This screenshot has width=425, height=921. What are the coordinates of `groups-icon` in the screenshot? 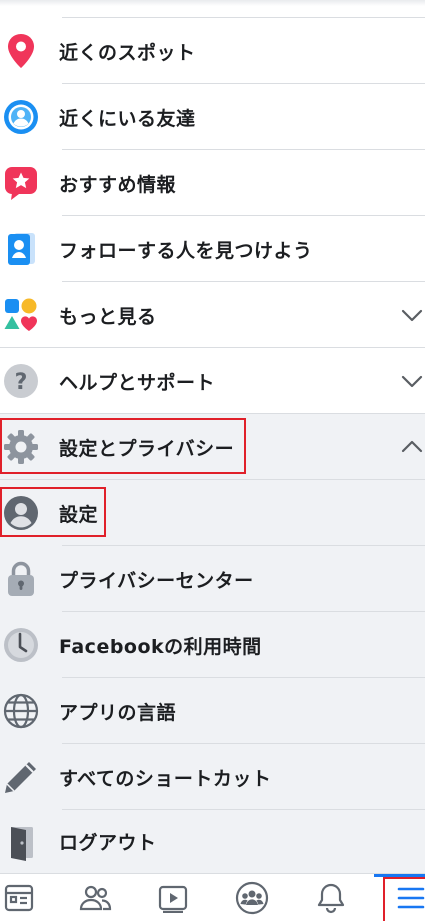 It's located at (252, 898).